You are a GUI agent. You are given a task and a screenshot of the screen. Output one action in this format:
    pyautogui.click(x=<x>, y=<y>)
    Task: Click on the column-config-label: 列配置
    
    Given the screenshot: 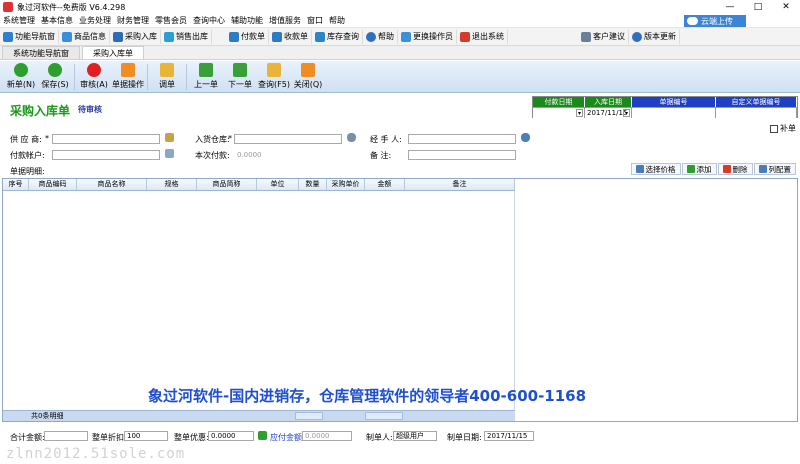 What is the action you would take?
    pyautogui.click(x=780, y=169)
    